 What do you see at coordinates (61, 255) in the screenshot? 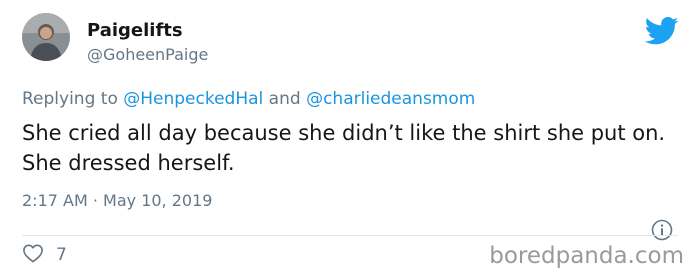
I see `like-count: 7` at bounding box center [61, 255].